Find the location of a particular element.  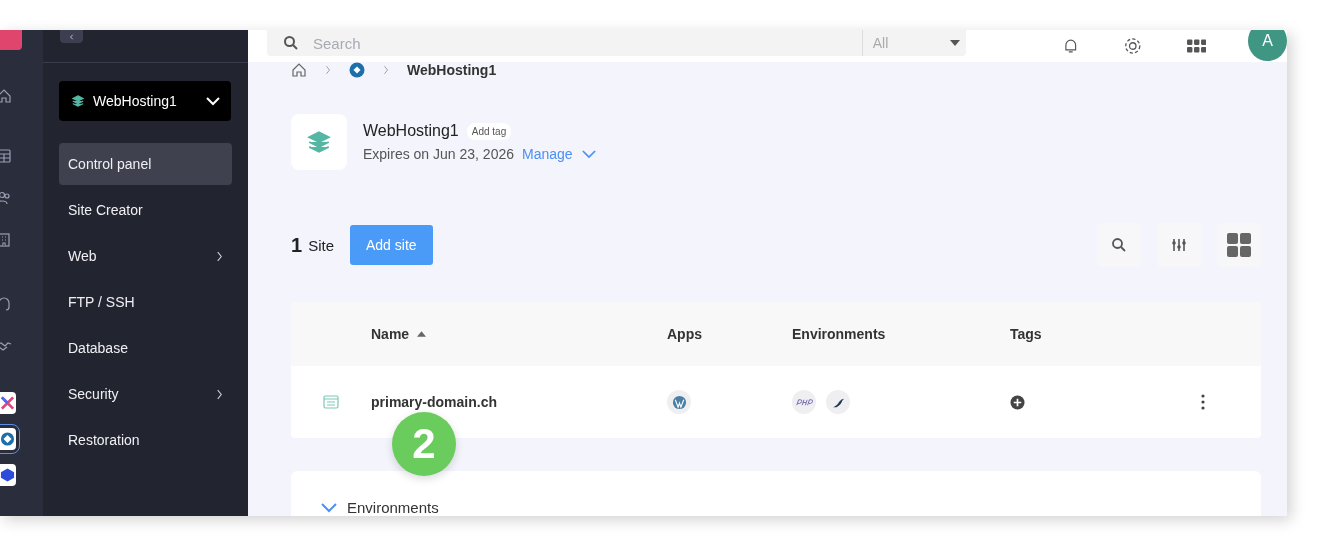

site-count: 1 is located at coordinates (297, 245).